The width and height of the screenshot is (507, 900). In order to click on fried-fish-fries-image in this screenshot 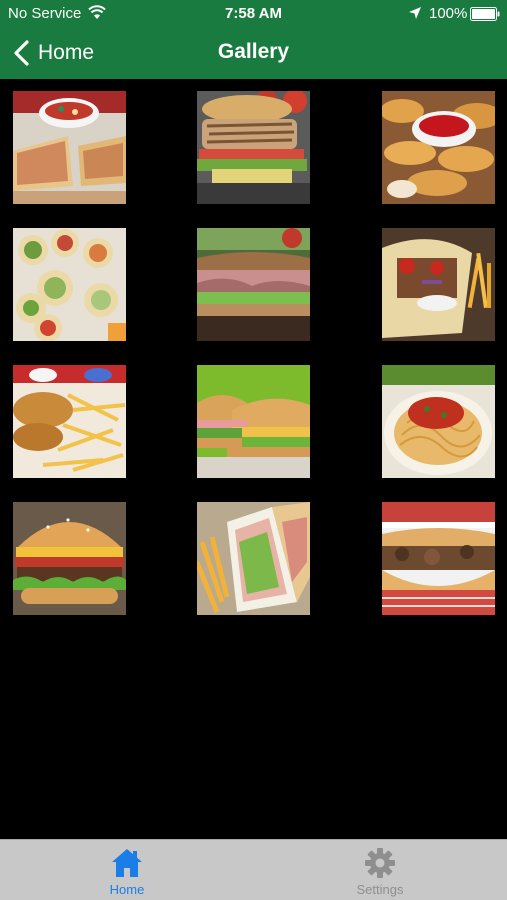, I will do `click(69, 421)`.